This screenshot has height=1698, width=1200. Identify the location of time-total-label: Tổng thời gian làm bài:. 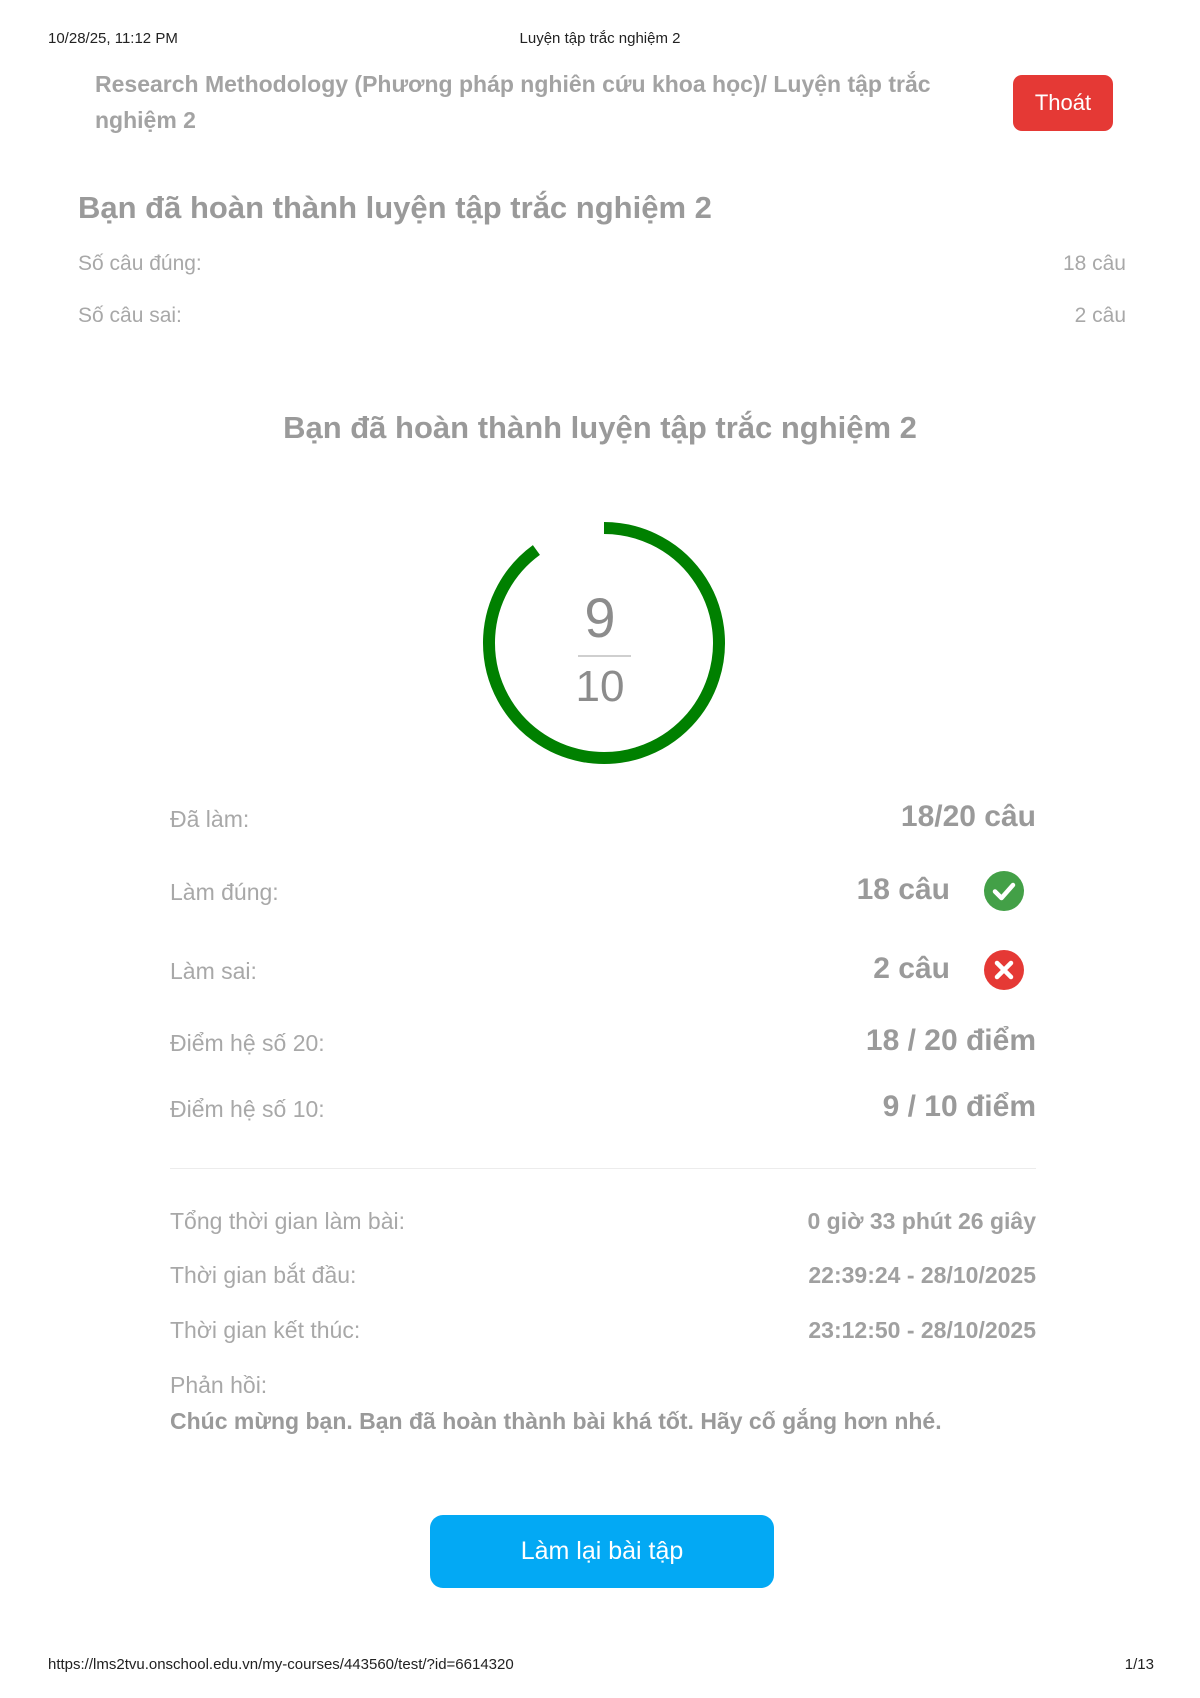
(287, 1221).